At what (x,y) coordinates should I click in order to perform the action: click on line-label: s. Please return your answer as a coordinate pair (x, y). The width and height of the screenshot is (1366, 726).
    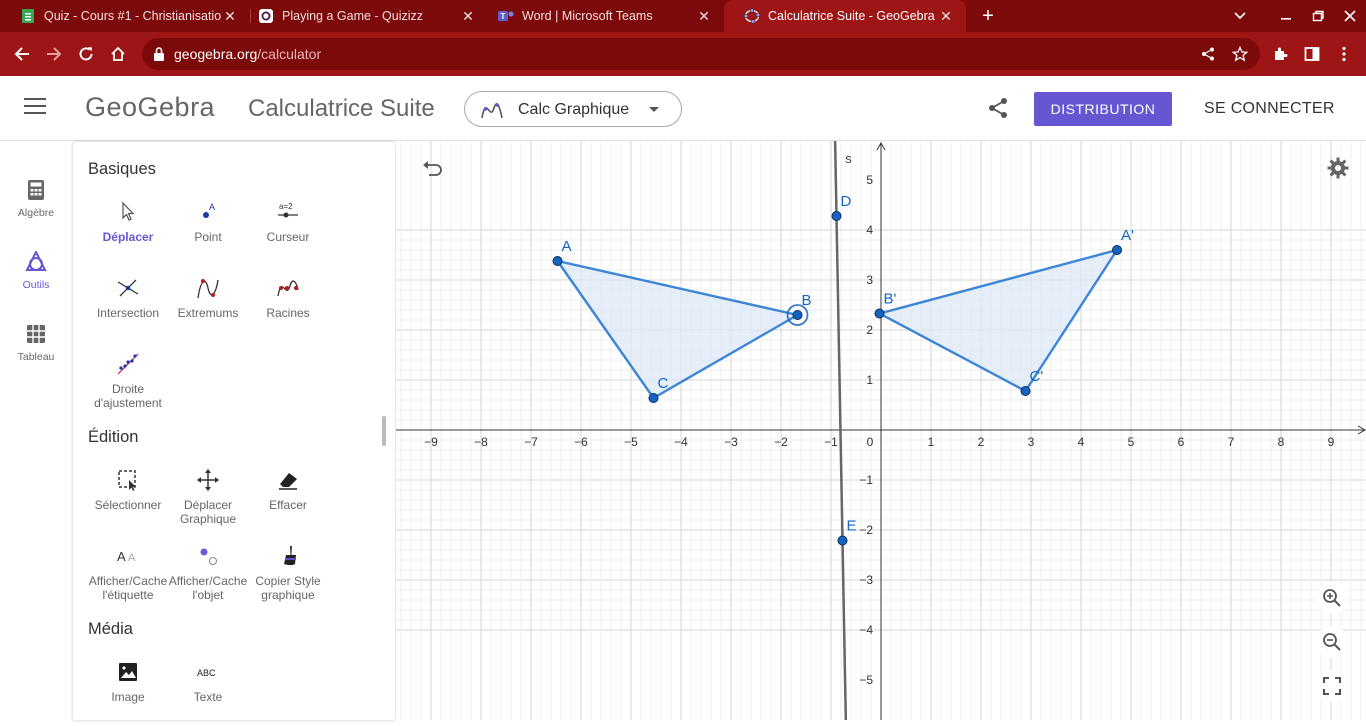
    Looking at the image, I should click on (848, 158).